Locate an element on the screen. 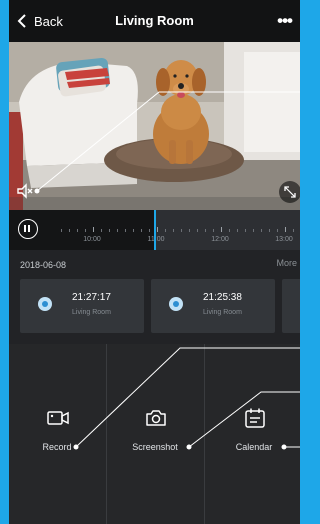  speaker-muted-icon is located at coordinates (25, 191).